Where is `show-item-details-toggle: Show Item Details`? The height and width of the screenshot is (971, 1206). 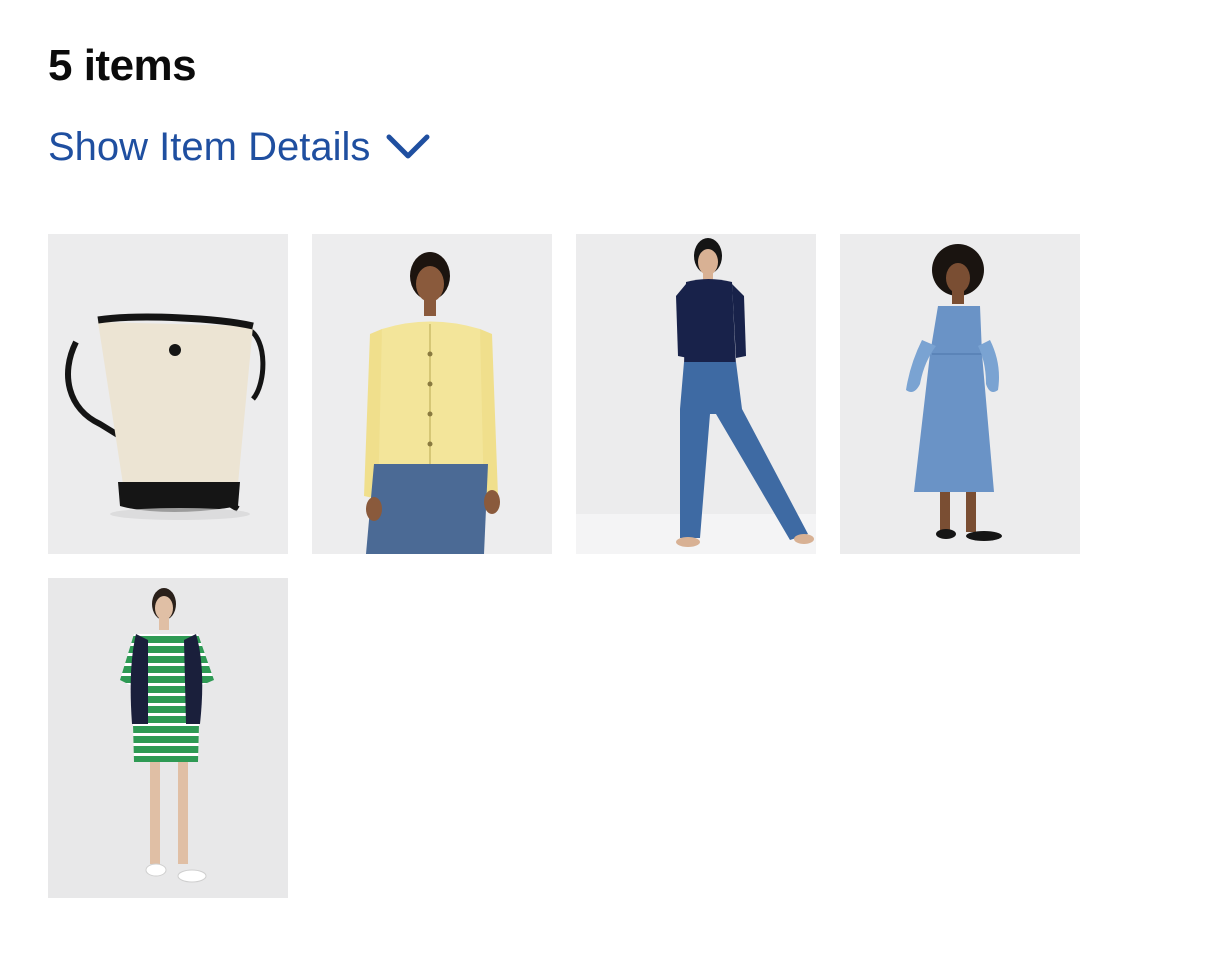
show-item-details-toggle: Show Item Details is located at coordinates (239, 147).